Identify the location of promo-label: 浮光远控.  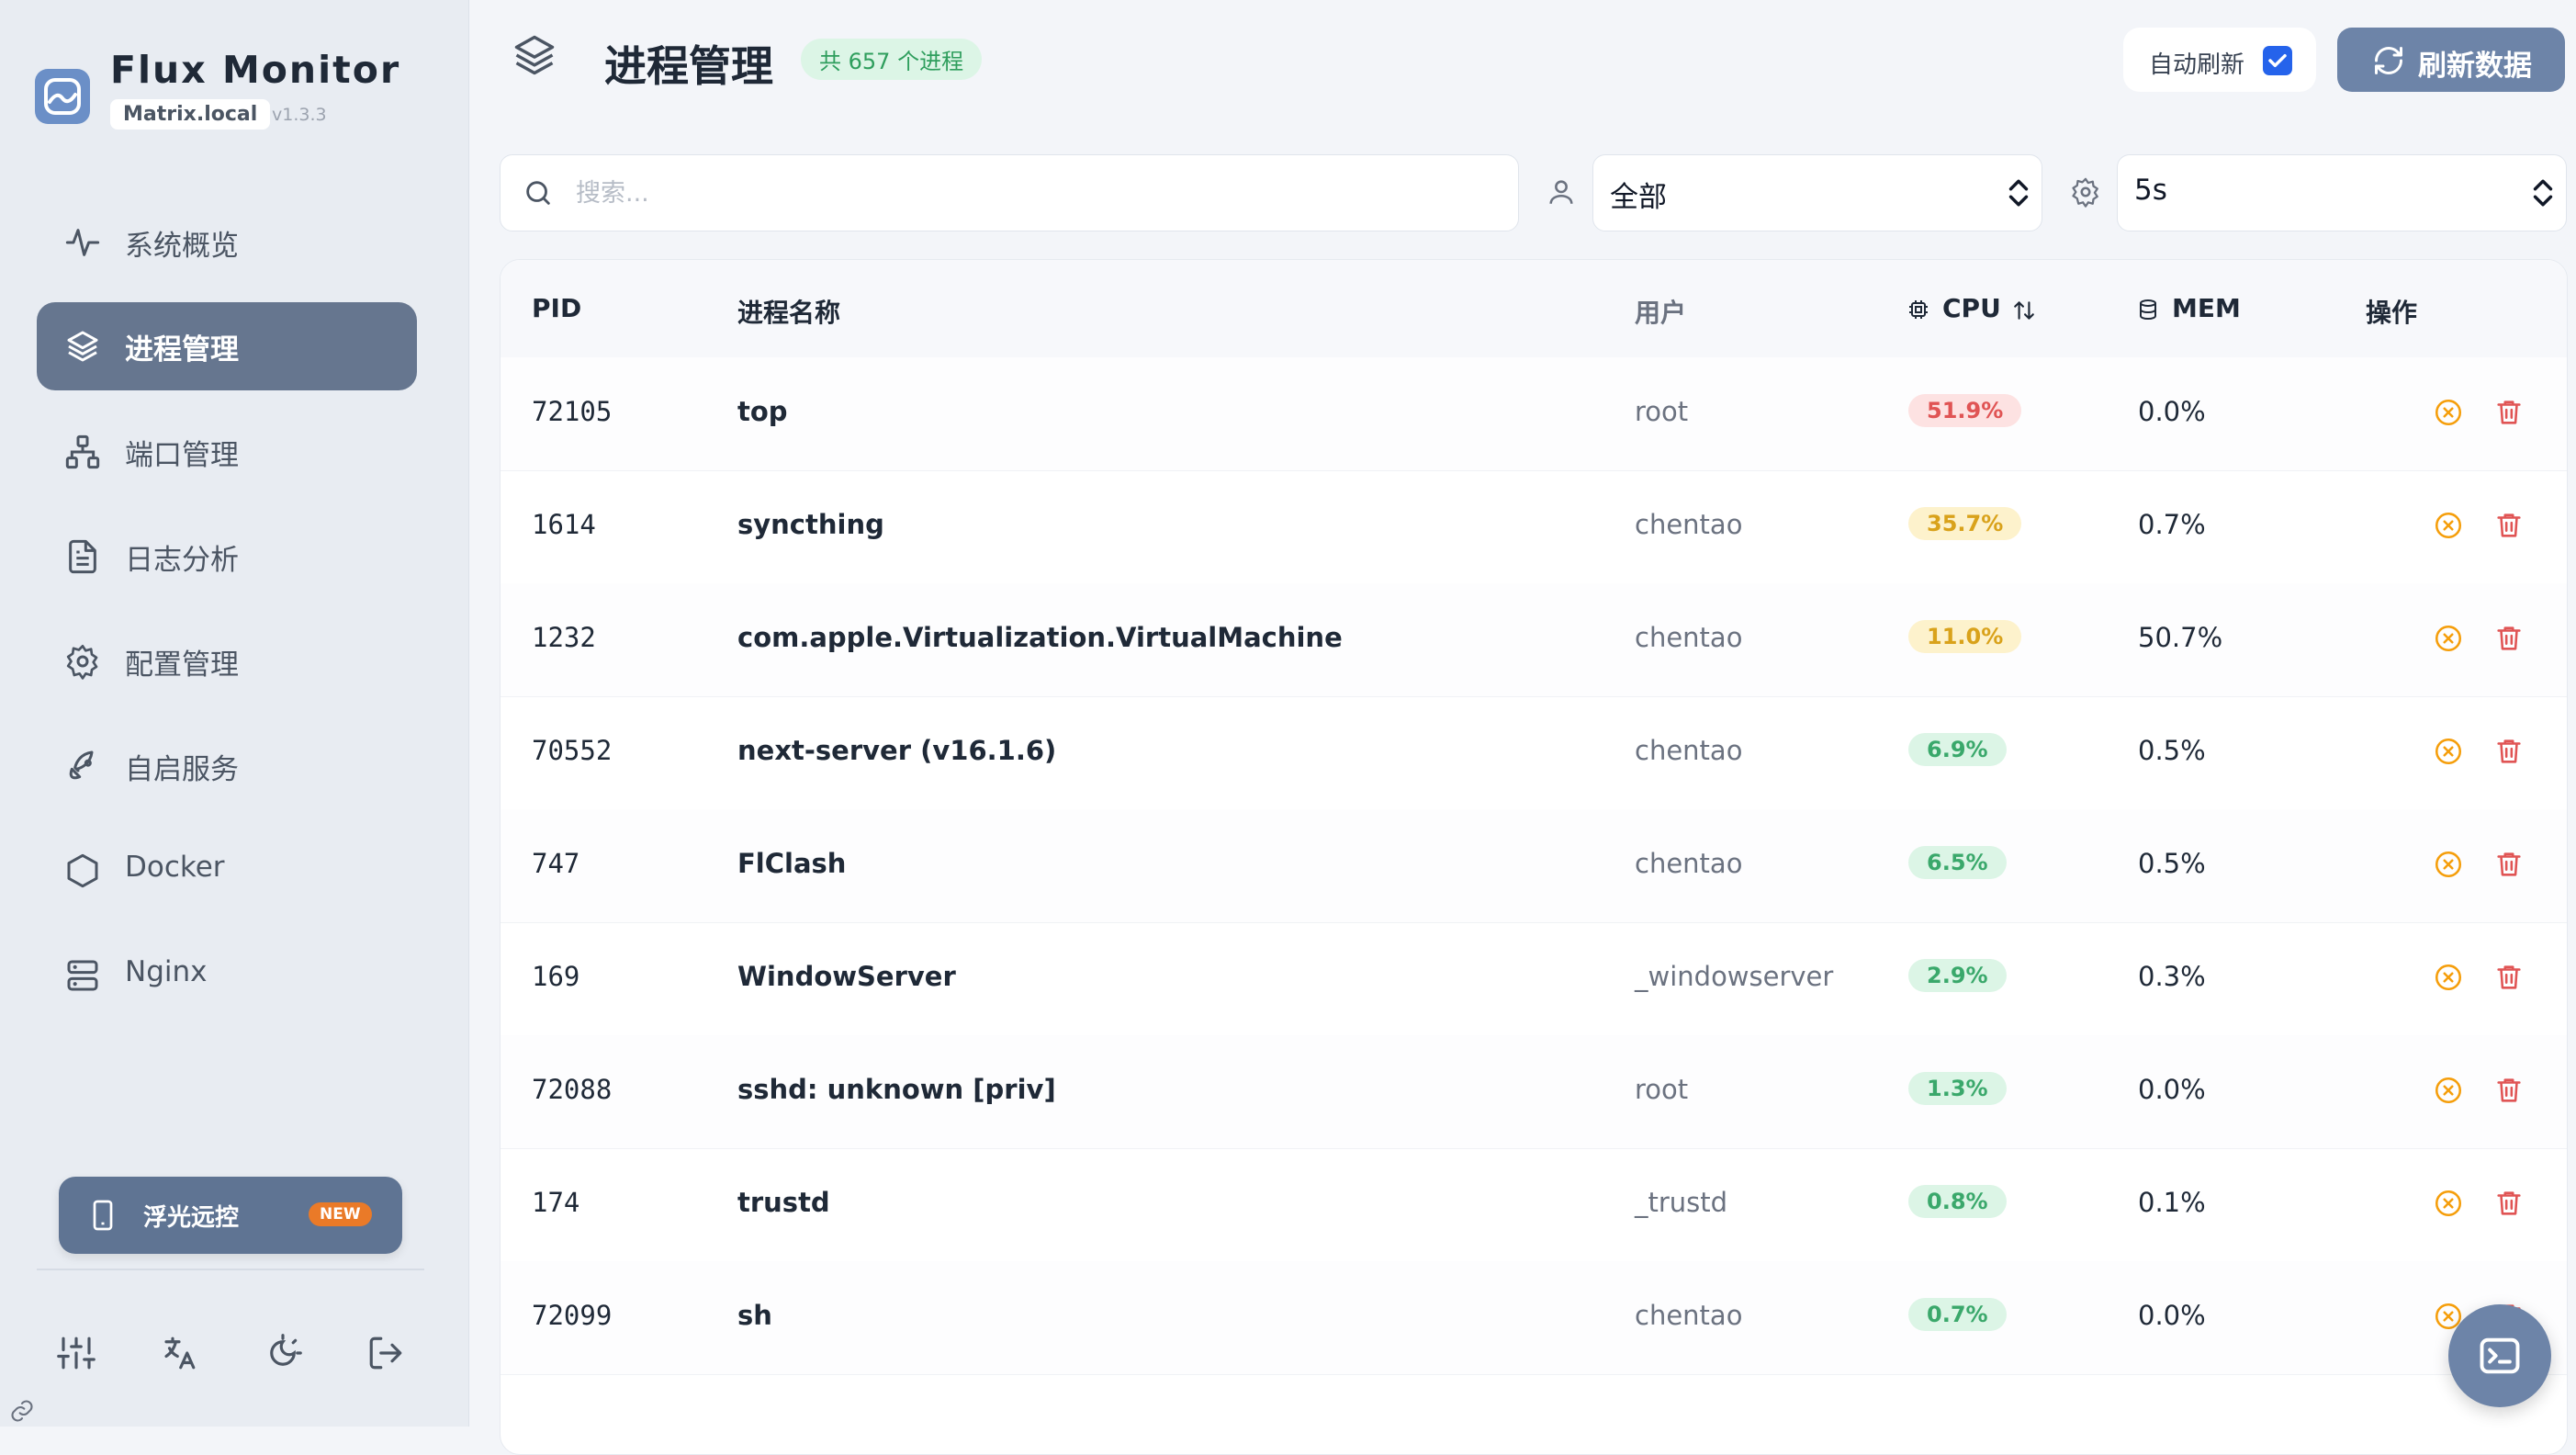
(191, 1218).